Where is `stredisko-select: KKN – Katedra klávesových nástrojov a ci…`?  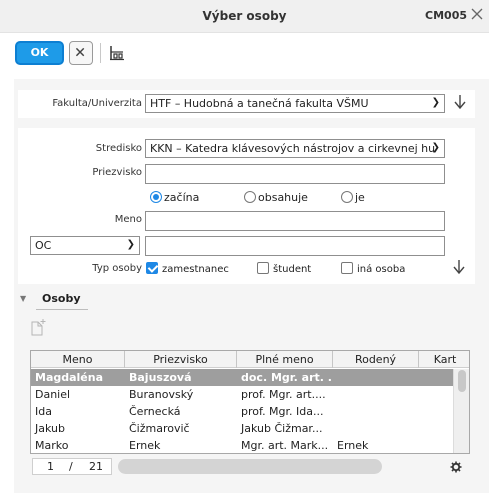 stredisko-select: KKN – Katedra klávesových nástrojov a ci… is located at coordinates (295, 148).